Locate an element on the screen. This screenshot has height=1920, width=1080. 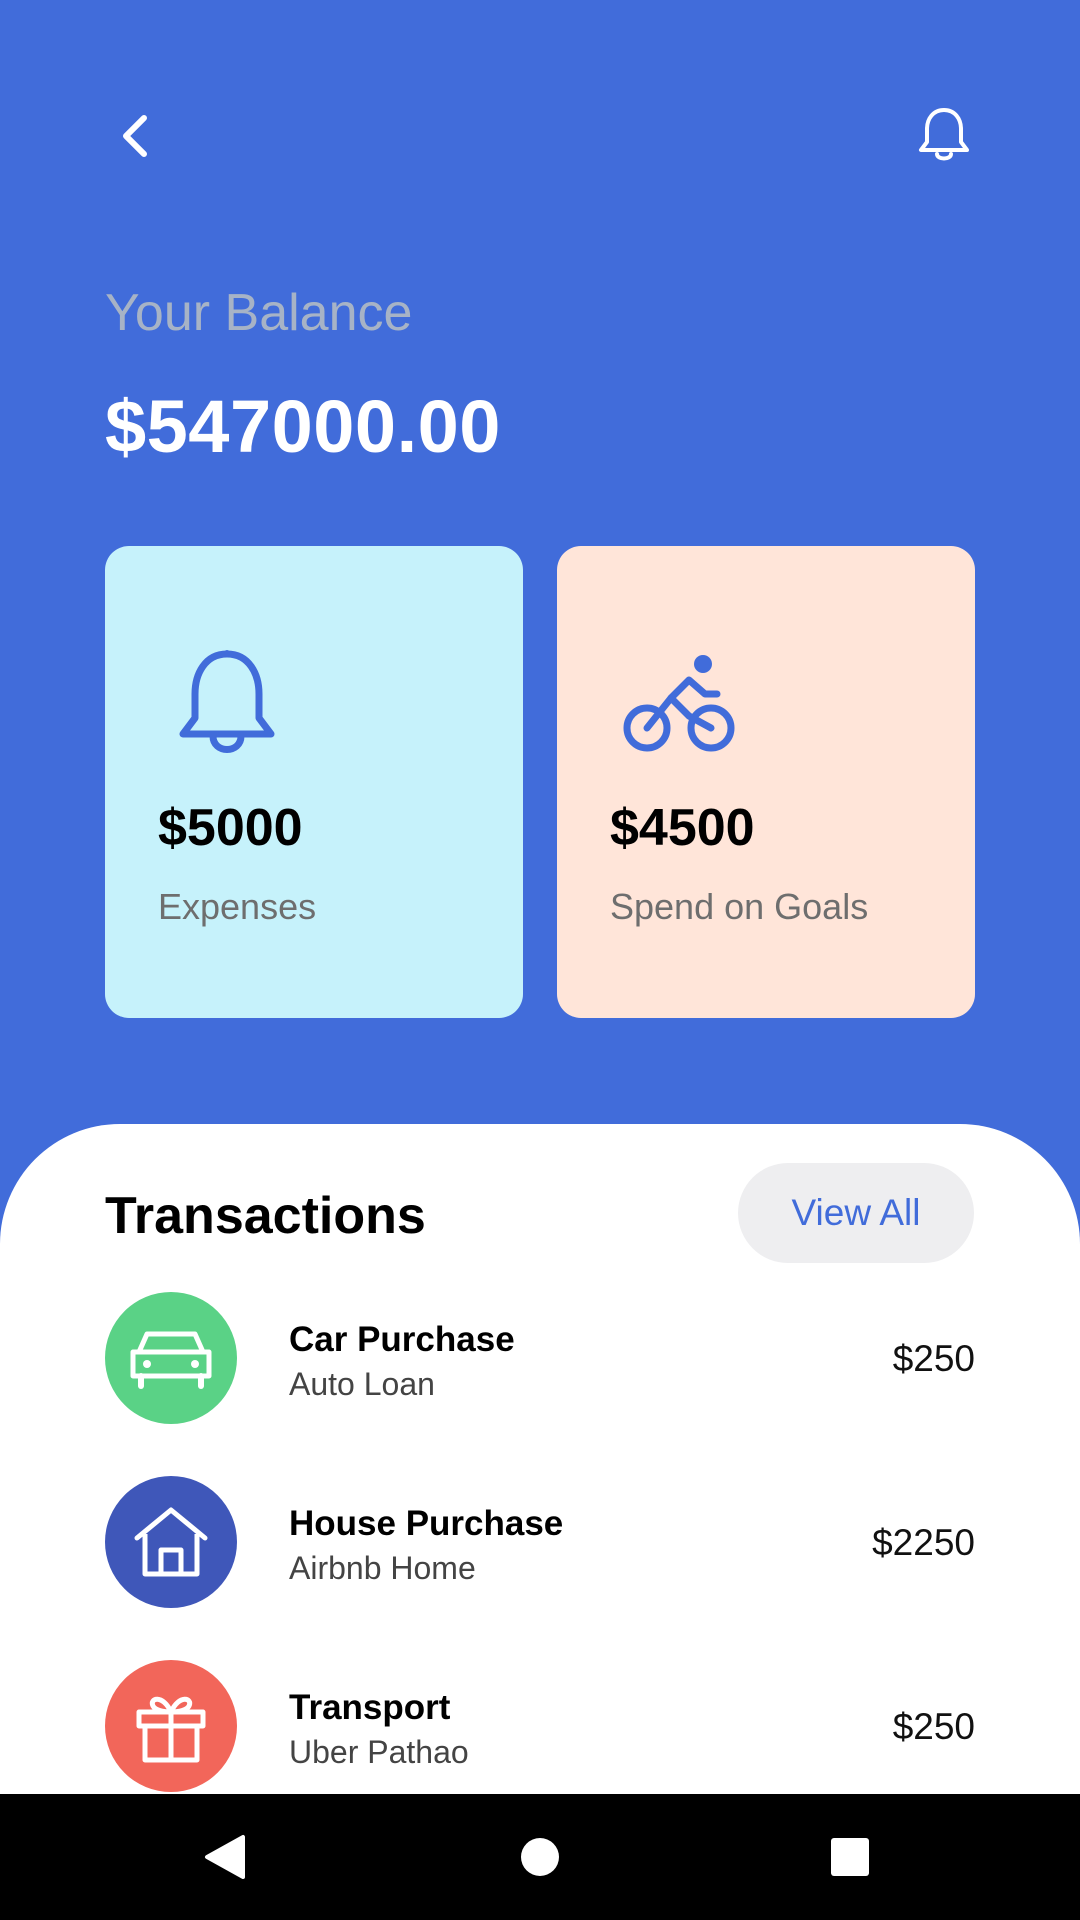
transaction-name: Car Purchase is located at coordinates (402, 1339).